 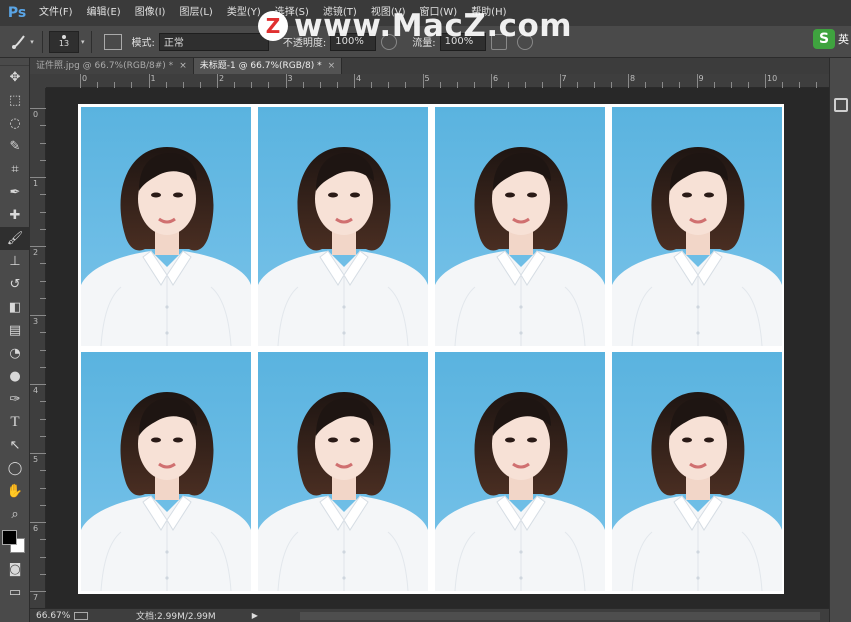 What do you see at coordinates (83, 42) in the screenshot?
I see `chevron-down-icon: ▾` at bounding box center [83, 42].